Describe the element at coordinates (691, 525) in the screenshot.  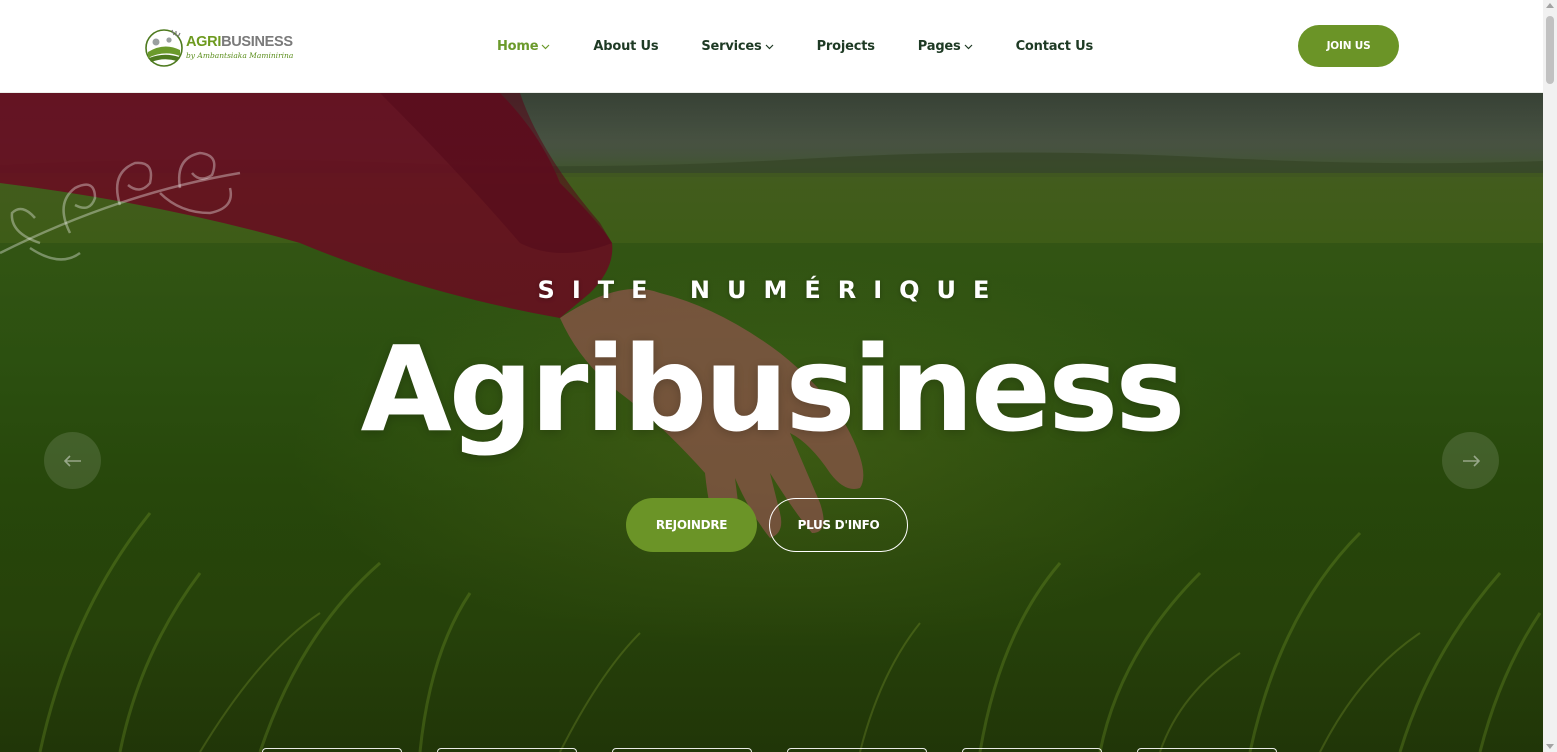
I see `join-hero-button: REJOINDRE` at that location.